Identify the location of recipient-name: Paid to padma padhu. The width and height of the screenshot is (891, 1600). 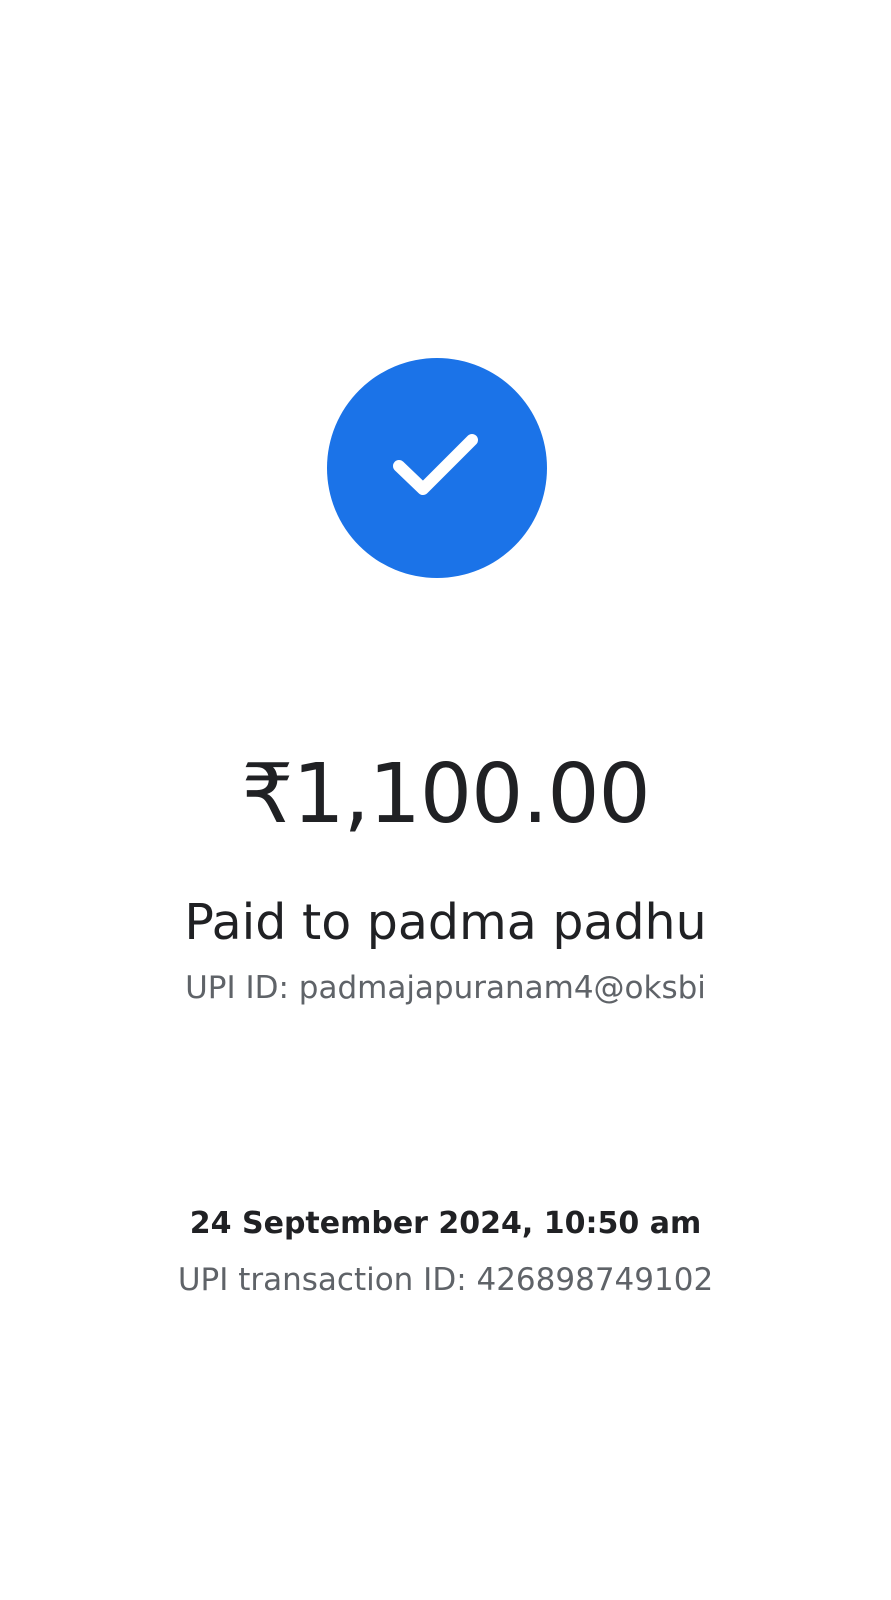
(445, 922).